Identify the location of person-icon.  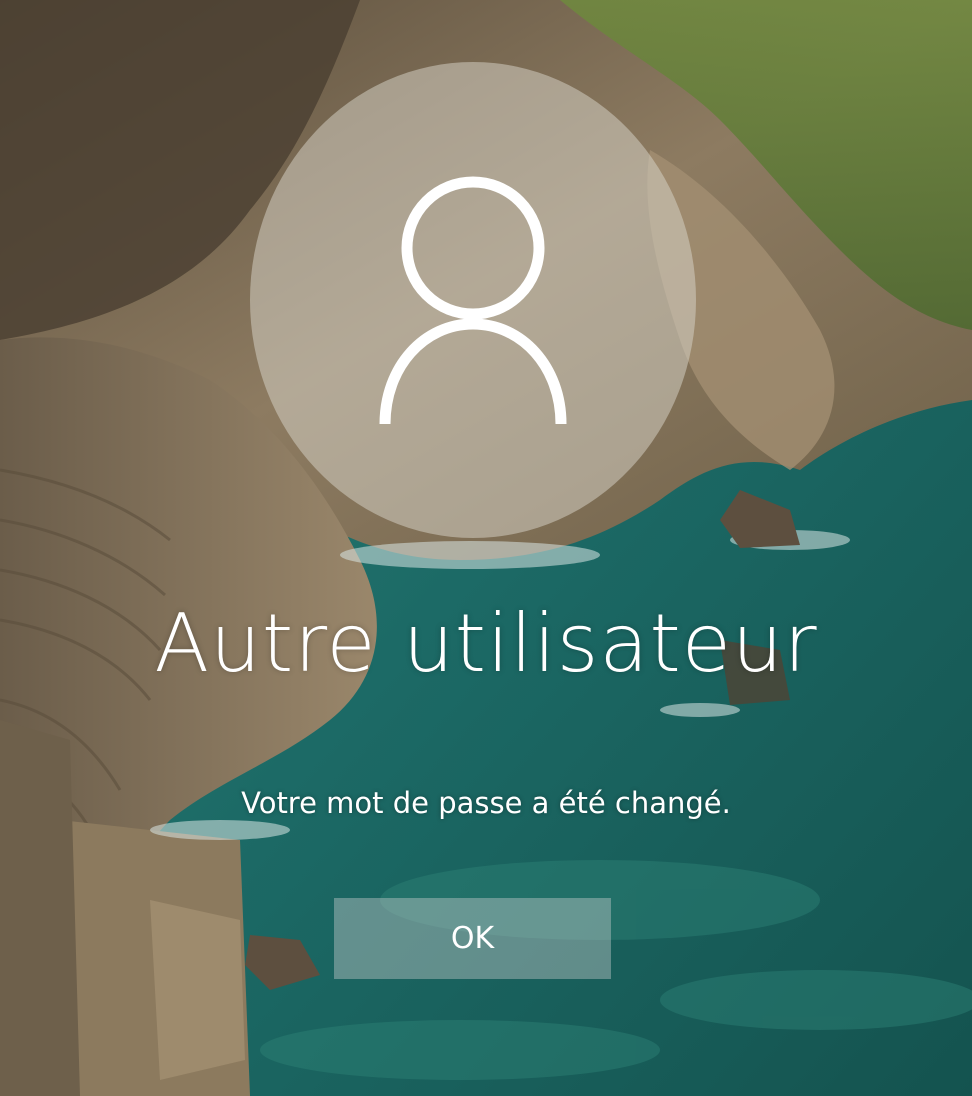
(473, 300).